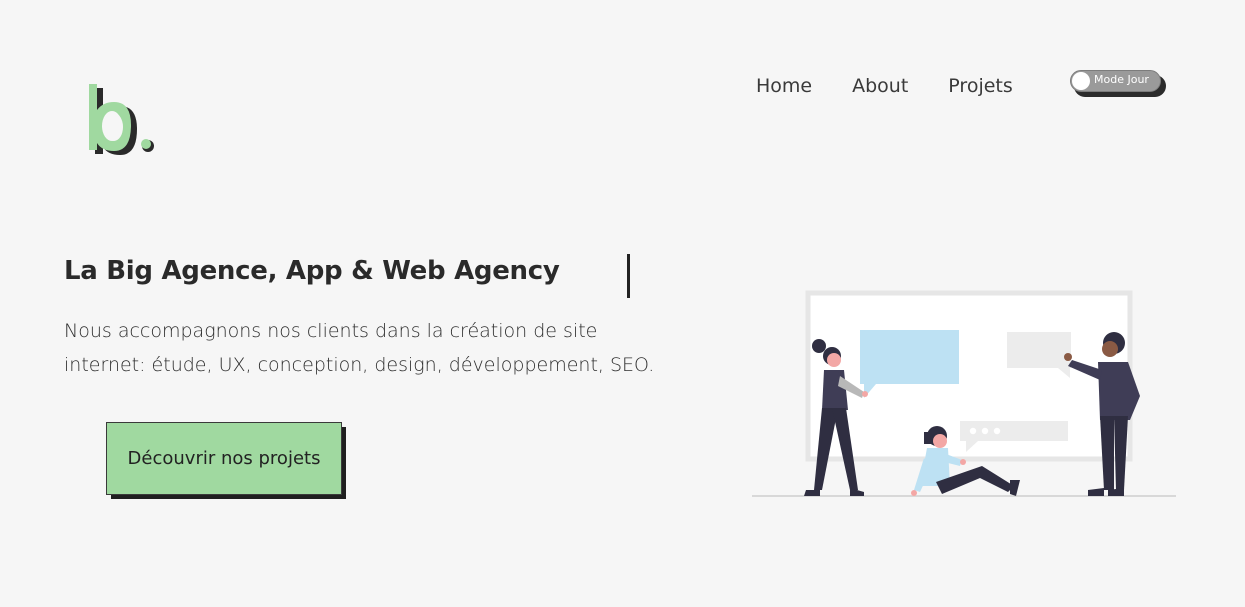 The width and height of the screenshot is (1245, 607). I want to click on logo-dot, so click(147, 145).